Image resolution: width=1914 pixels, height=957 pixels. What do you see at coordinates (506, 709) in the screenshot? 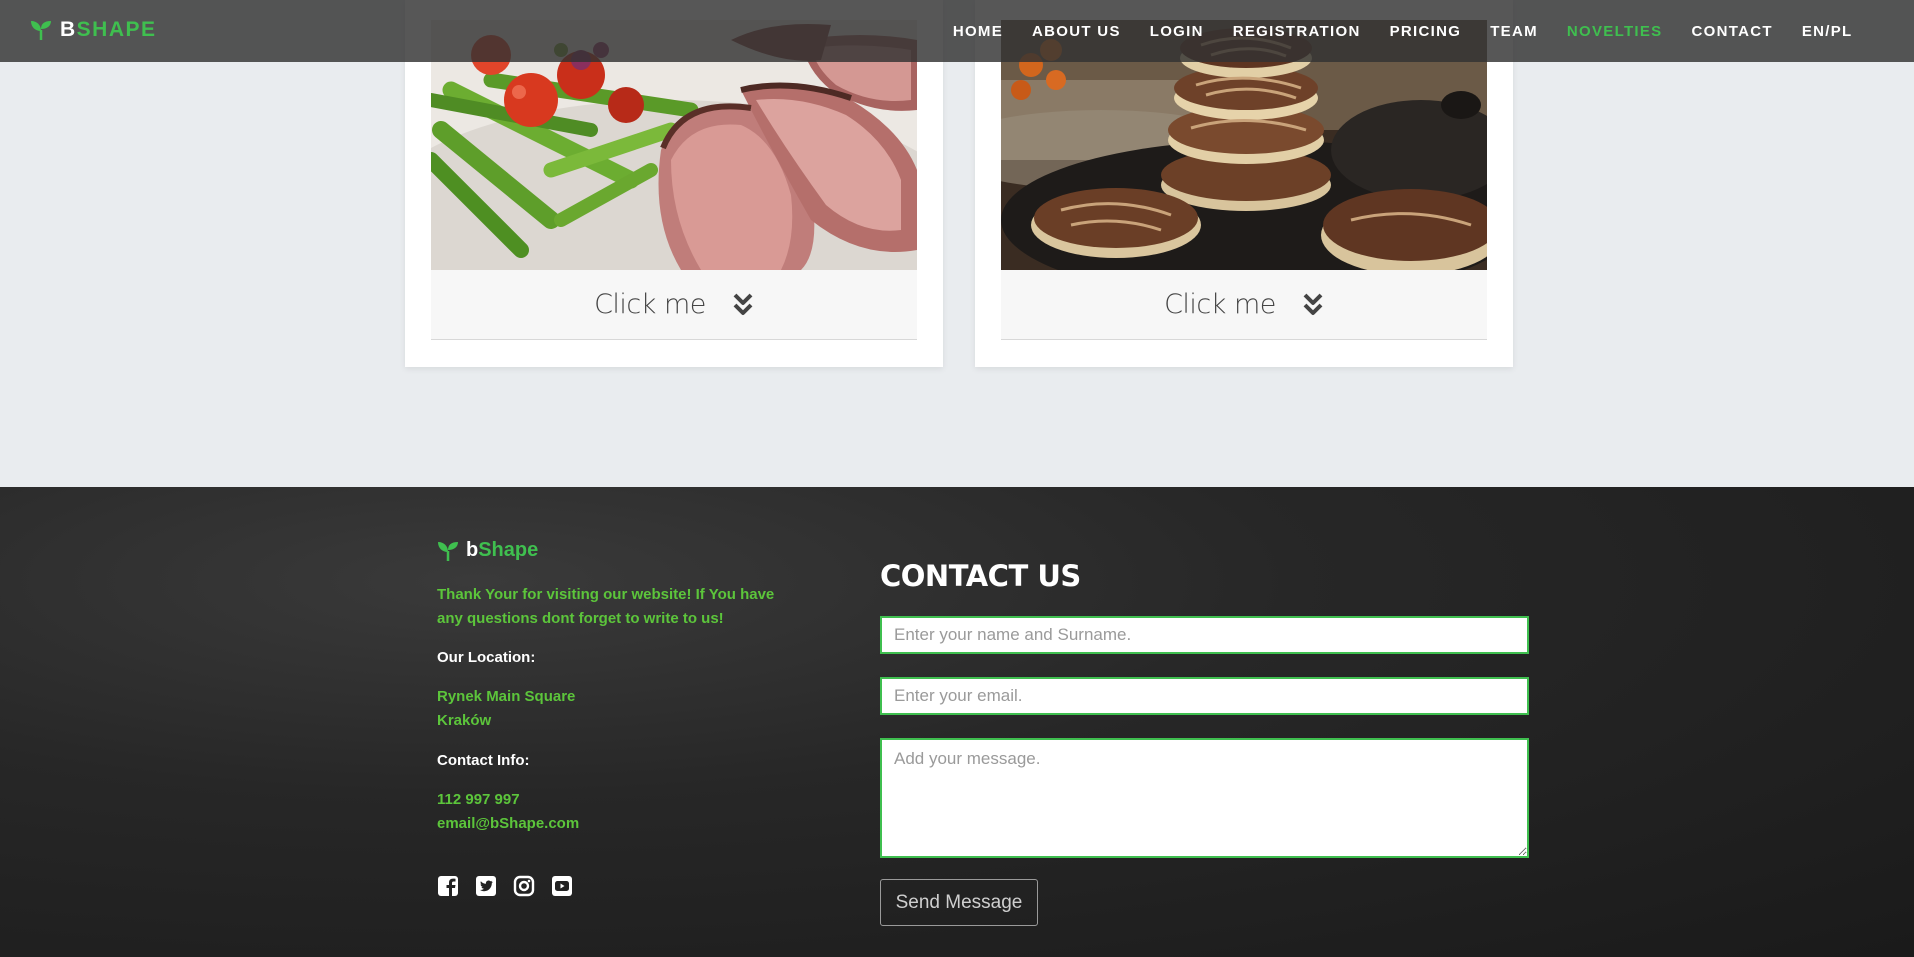
I see `location-address: Rynek Main Square Kraków` at bounding box center [506, 709].